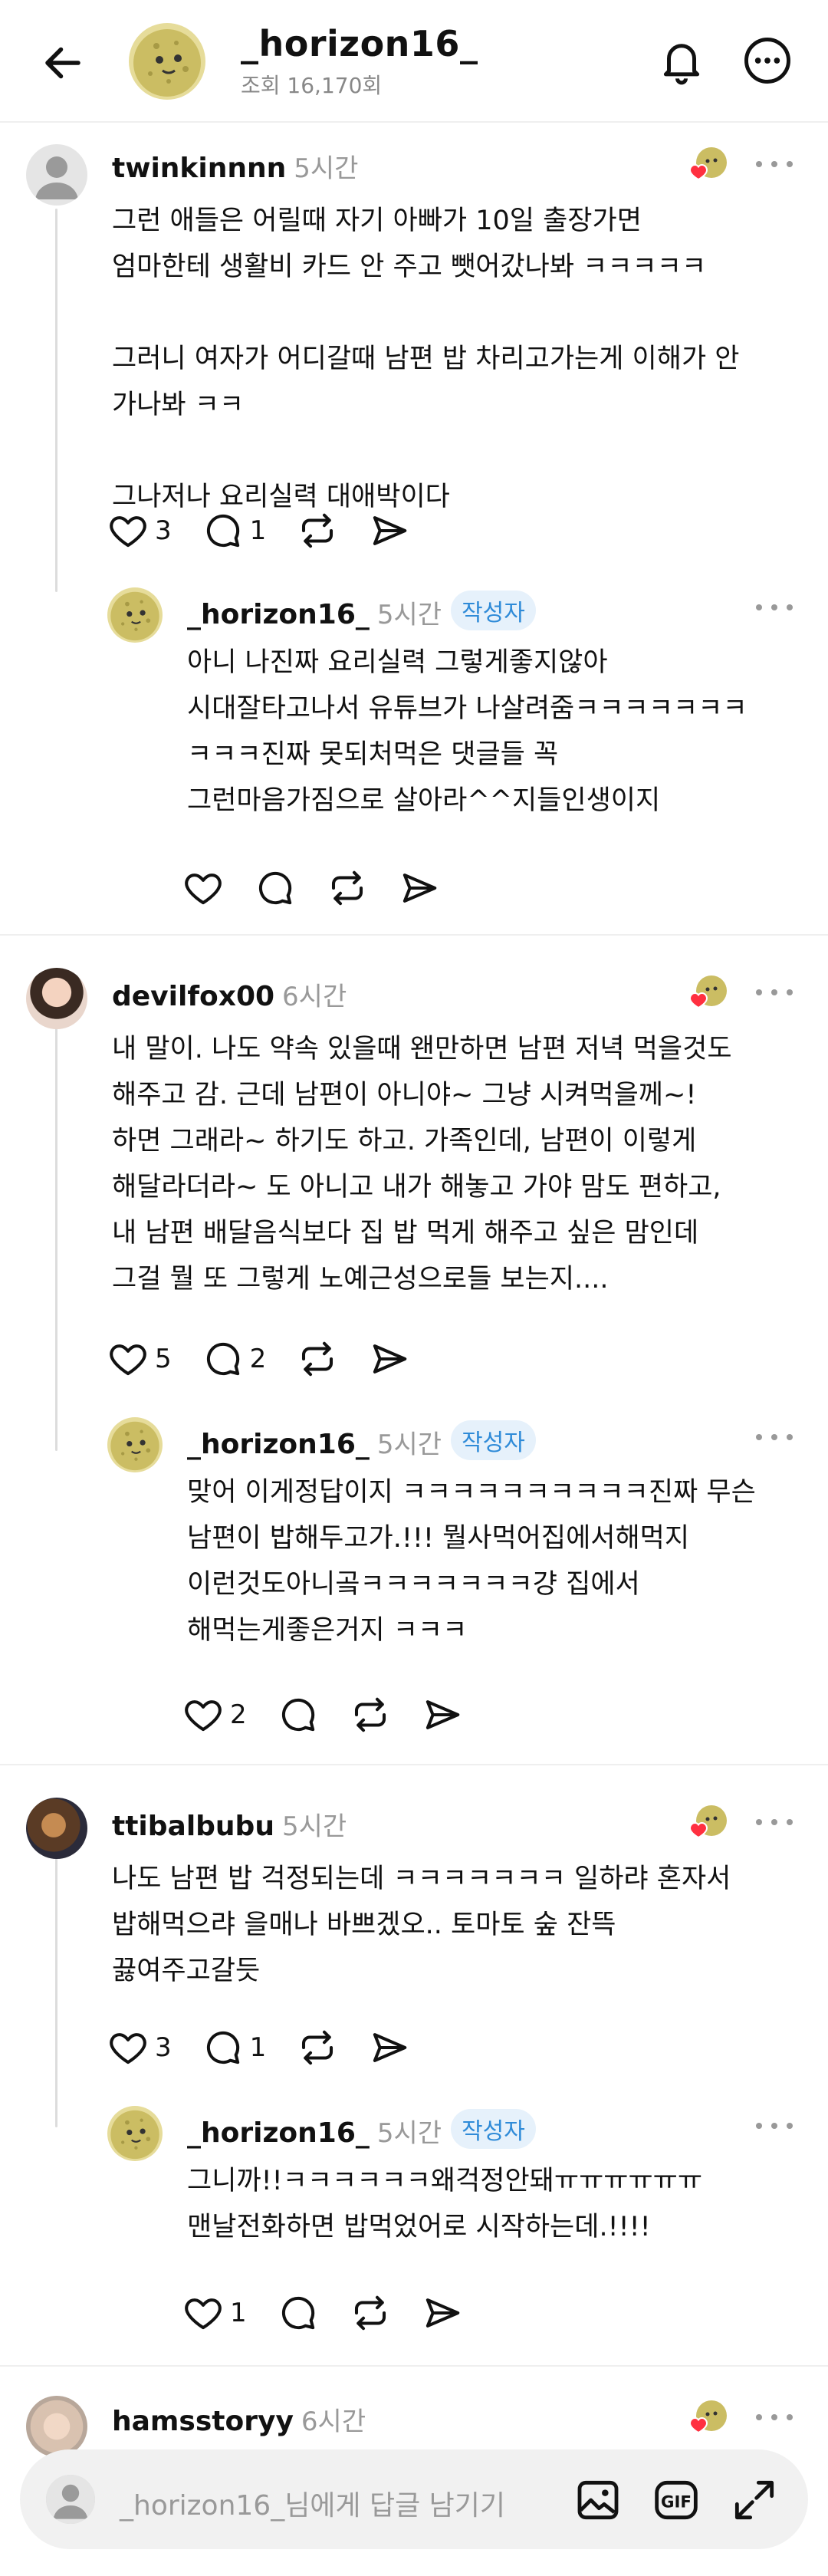 The width and height of the screenshot is (828, 2576). What do you see at coordinates (681, 60) in the screenshot?
I see `bell-icon` at bounding box center [681, 60].